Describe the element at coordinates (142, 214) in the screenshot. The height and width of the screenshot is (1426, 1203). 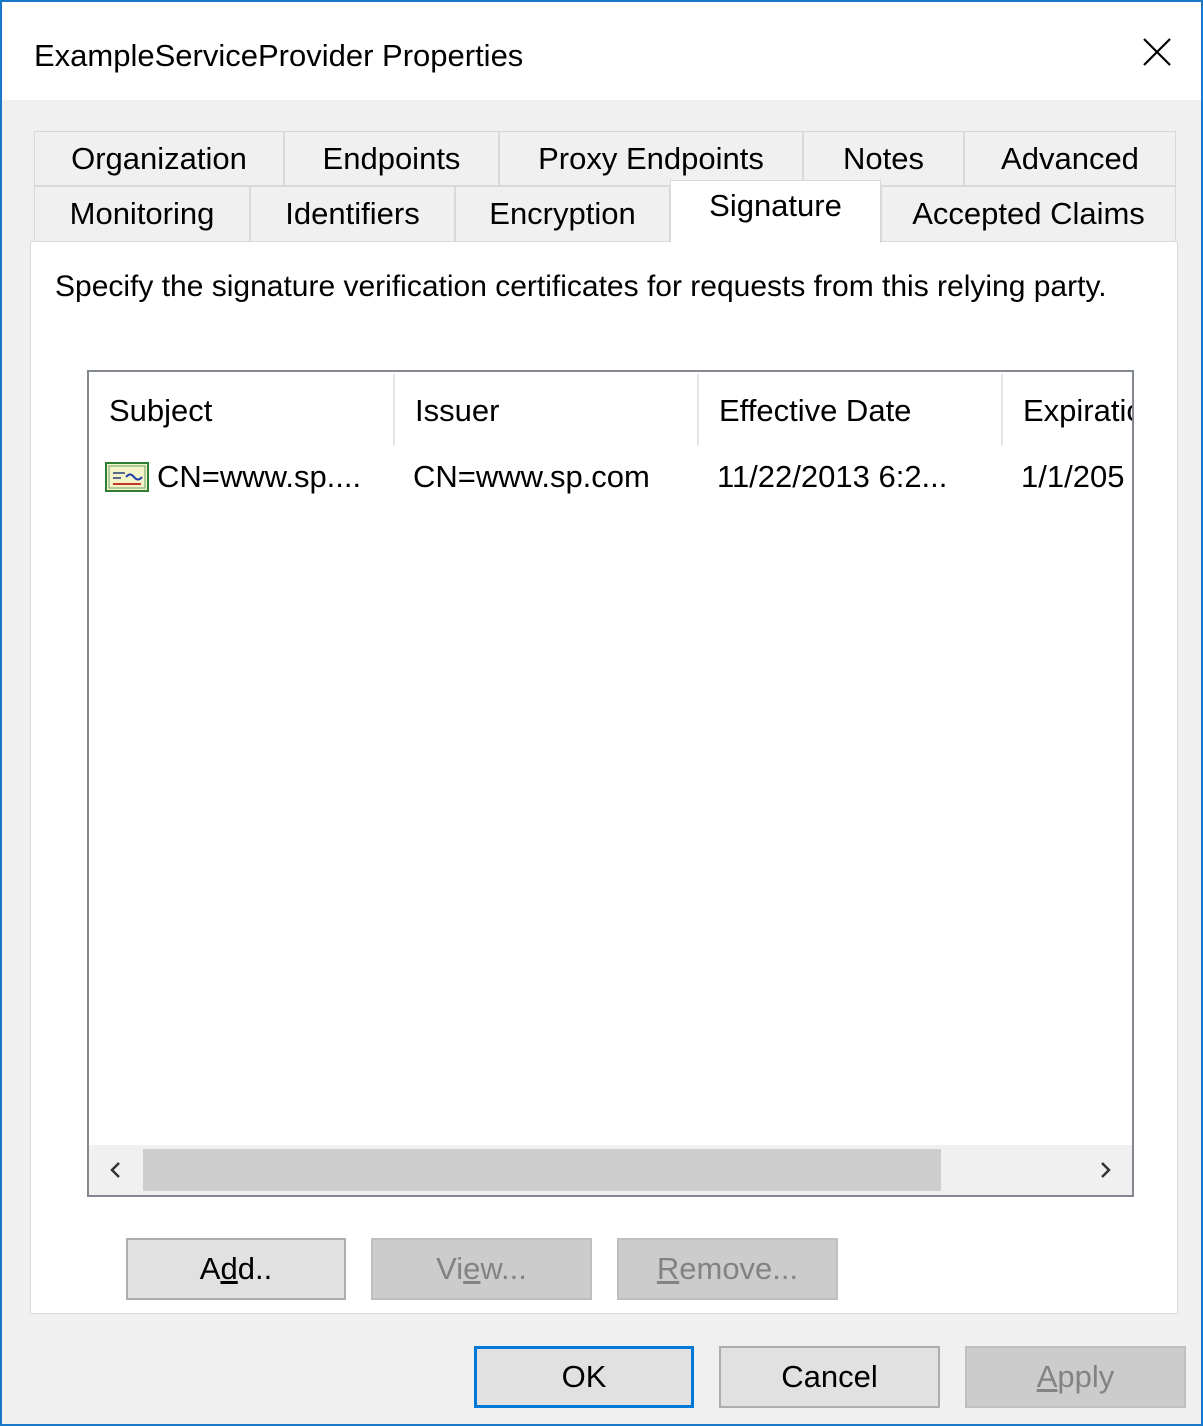
I see `tab-monitoring: Monitoring` at that location.